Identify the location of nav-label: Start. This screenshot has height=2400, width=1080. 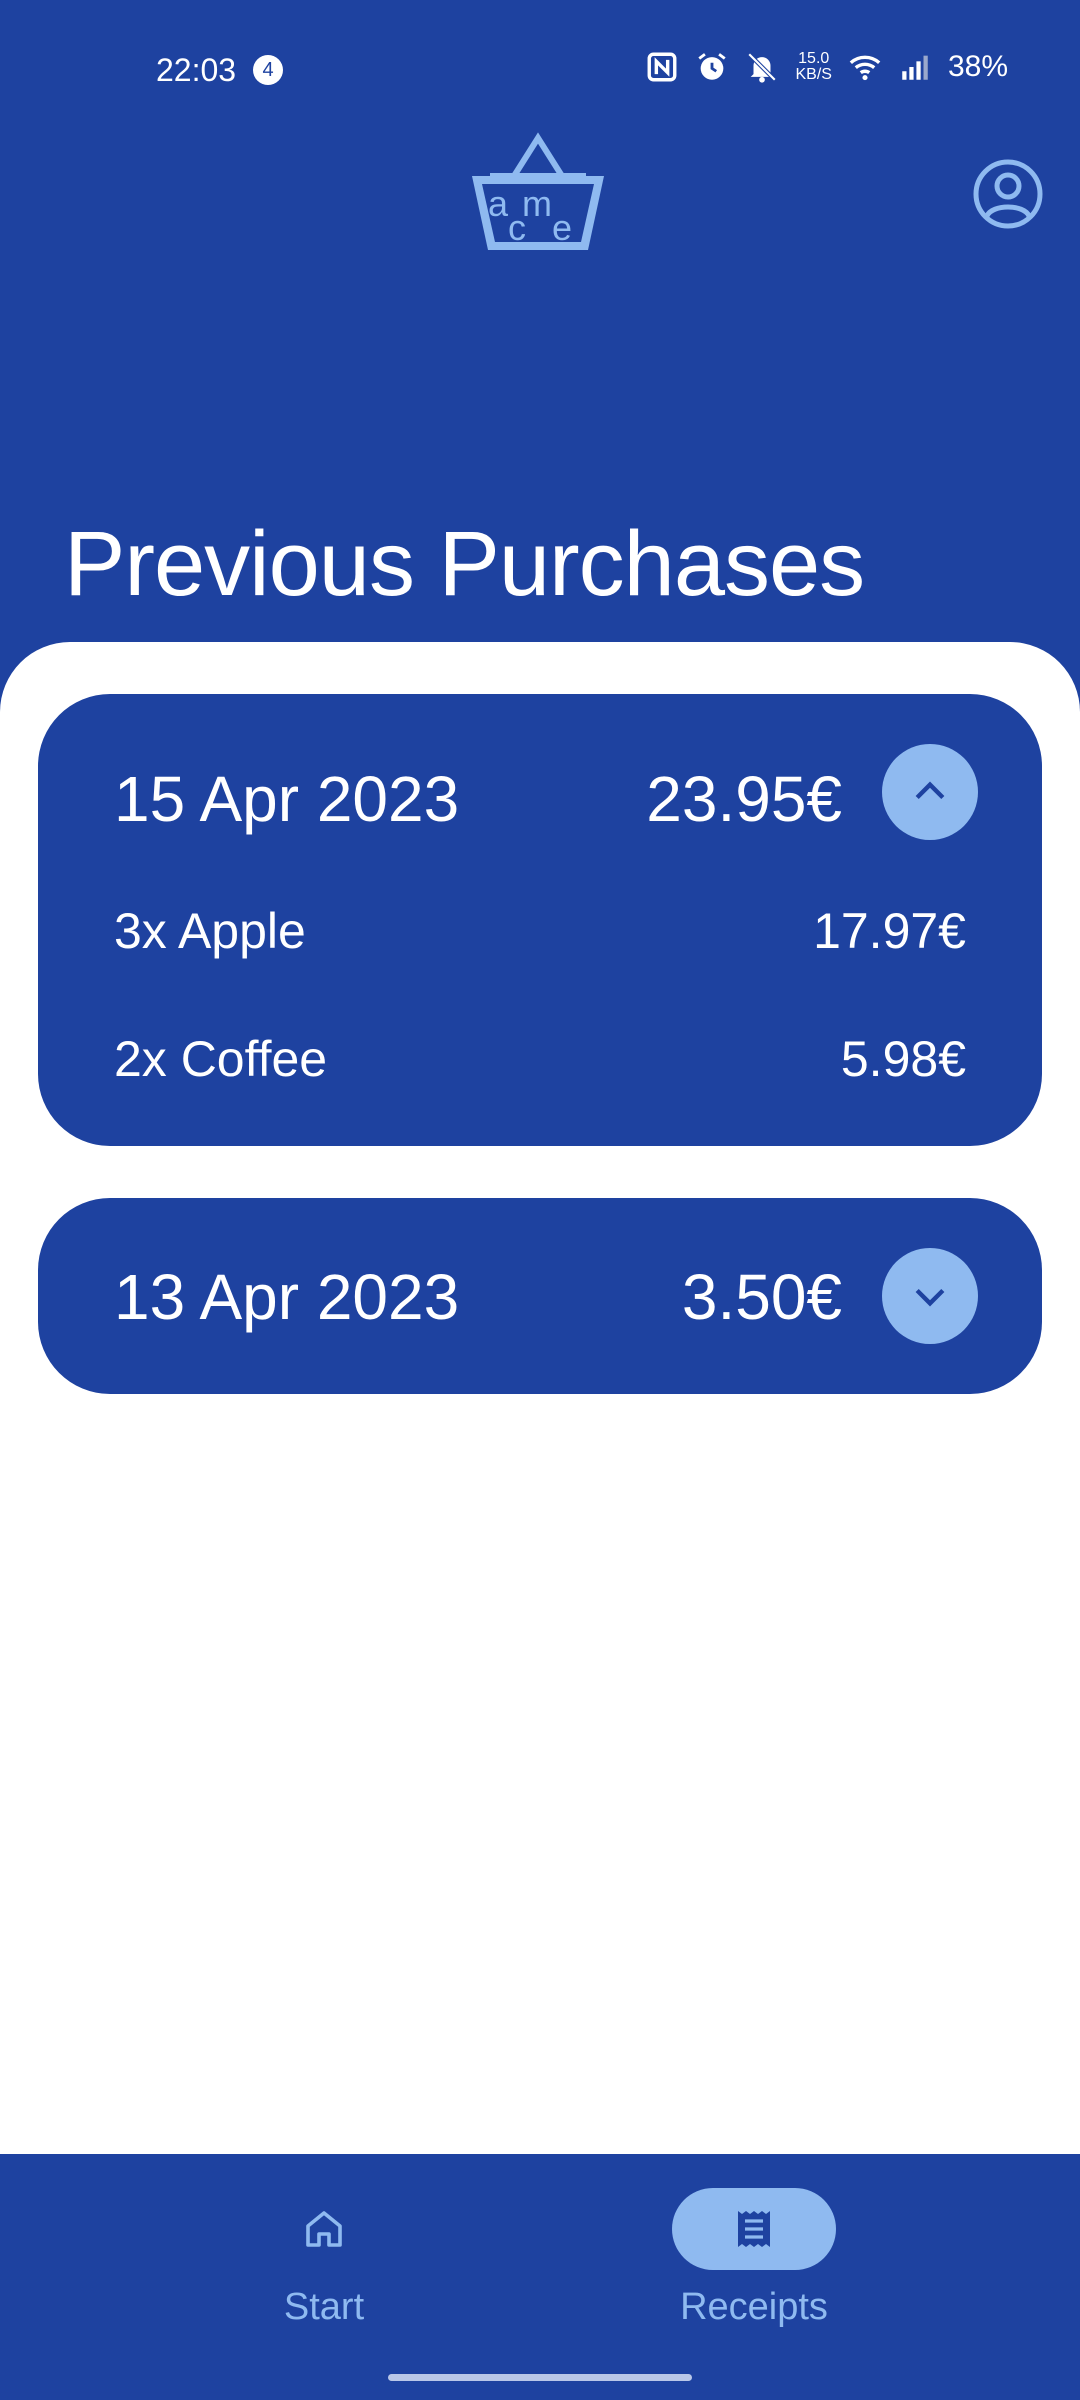
(324, 2307).